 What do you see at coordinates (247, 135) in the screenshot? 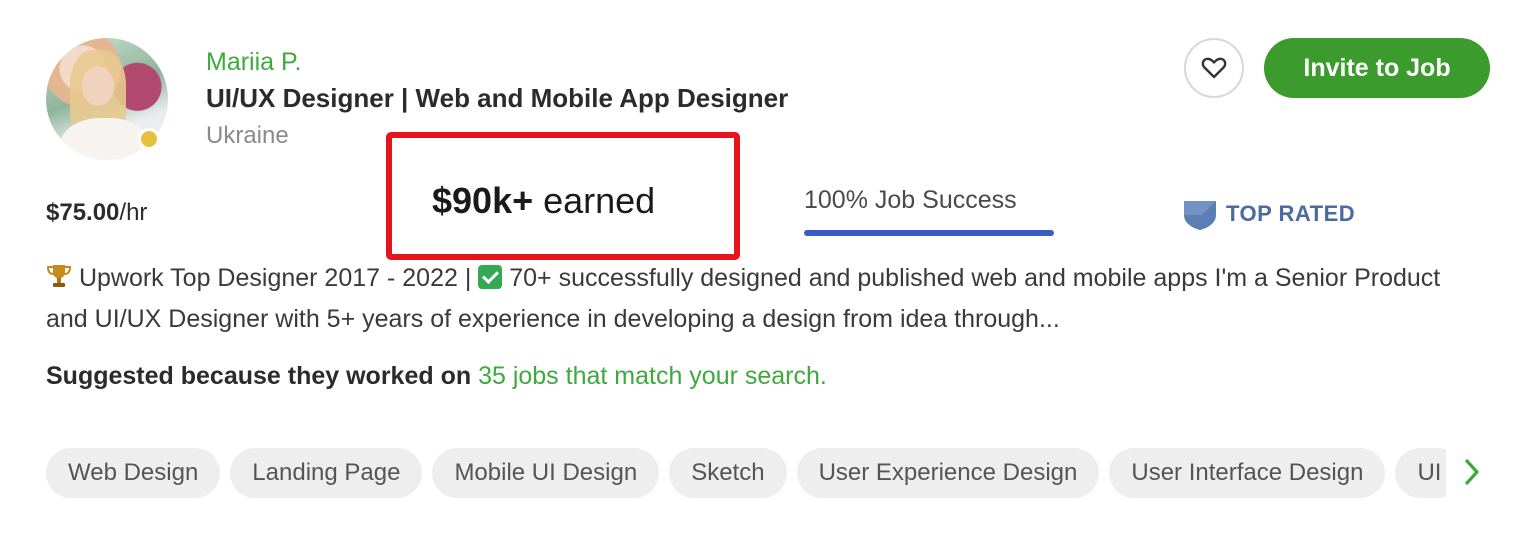
I see `freelancer-location: Ukraine` at bounding box center [247, 135].